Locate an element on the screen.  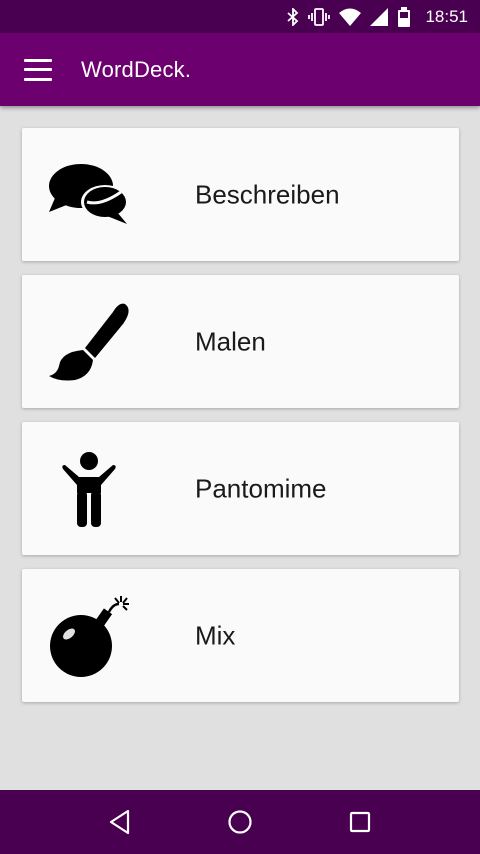
card-malen: Malen is located at coordinates (240, 341).